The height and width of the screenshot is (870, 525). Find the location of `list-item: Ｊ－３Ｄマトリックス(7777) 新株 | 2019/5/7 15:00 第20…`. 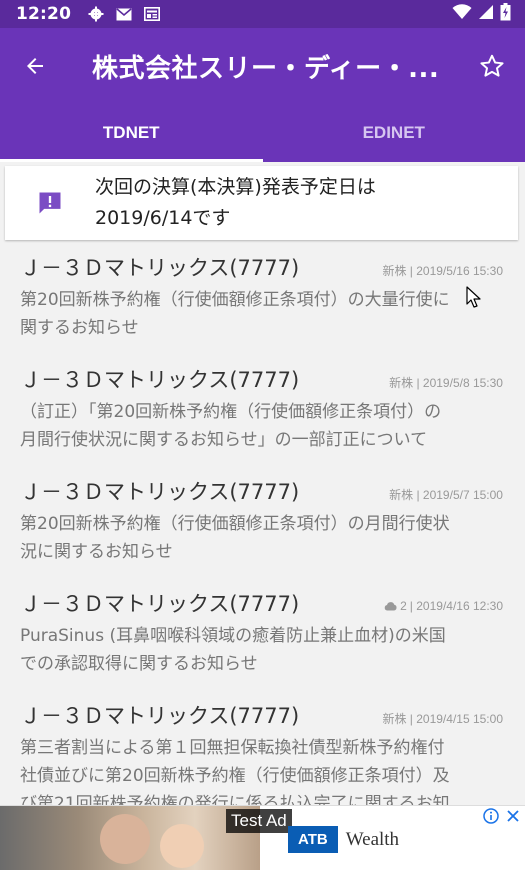

list-item: Ｊ－３Ｄマトリックス(7777) 新株 | 2019/5/7 15:00 第20… is located at coordinates (262, 532).